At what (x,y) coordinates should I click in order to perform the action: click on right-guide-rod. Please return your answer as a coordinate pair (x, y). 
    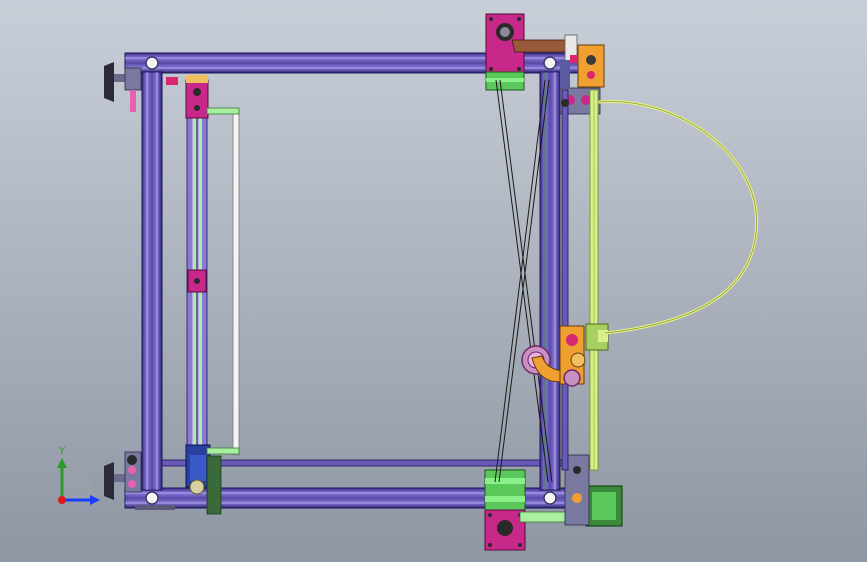
    Looking at the image, I should click on (594, 280).